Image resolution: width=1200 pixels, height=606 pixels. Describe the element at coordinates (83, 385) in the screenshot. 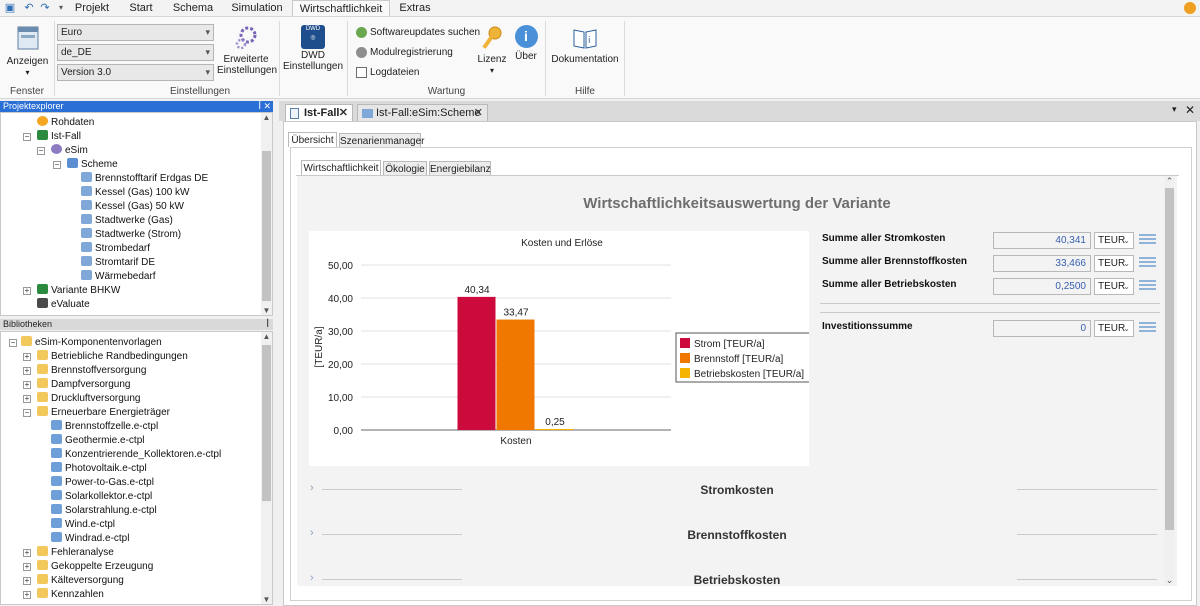

I see `library-folder: Dampfversorgung` at that location.